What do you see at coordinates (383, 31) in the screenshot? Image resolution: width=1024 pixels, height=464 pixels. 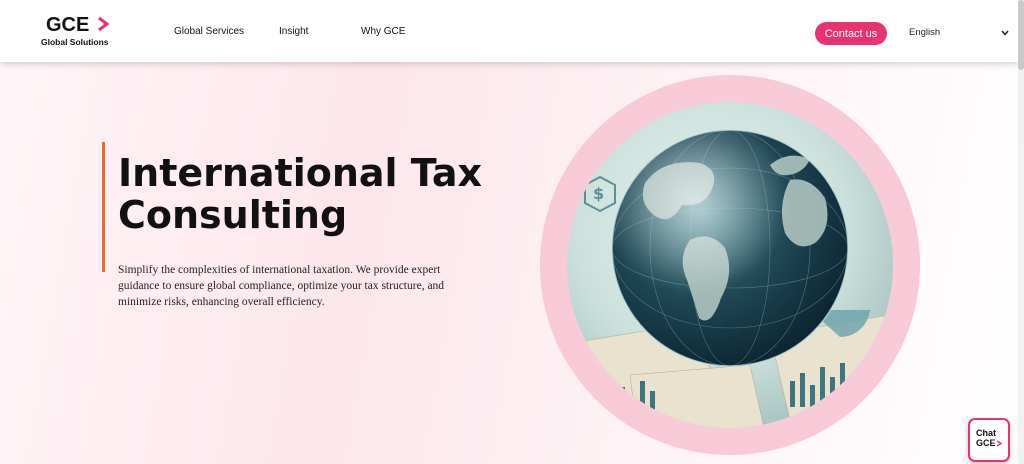 I see `nav-why-gce: Why GCE` at bounding box center [383, 31].